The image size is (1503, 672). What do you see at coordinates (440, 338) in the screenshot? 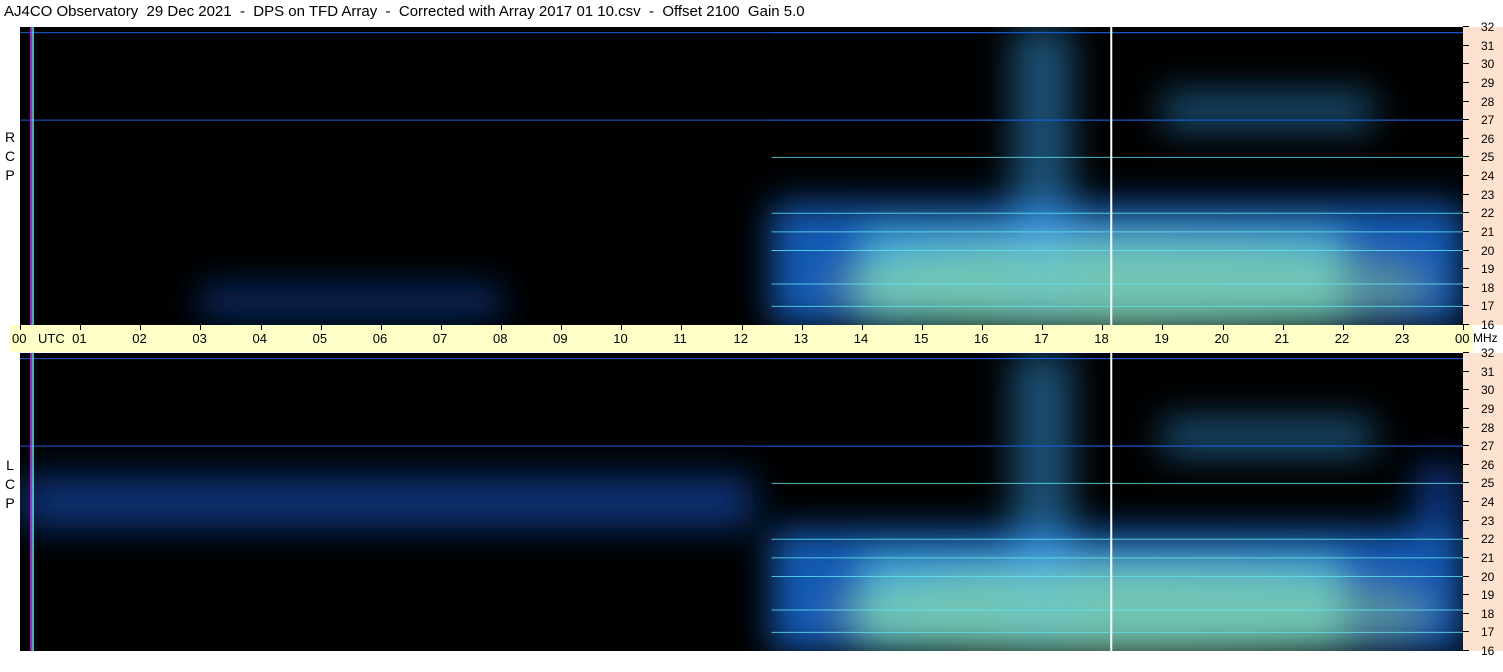
I see `time-tick-label: 07` at bounding box center [440, 338].